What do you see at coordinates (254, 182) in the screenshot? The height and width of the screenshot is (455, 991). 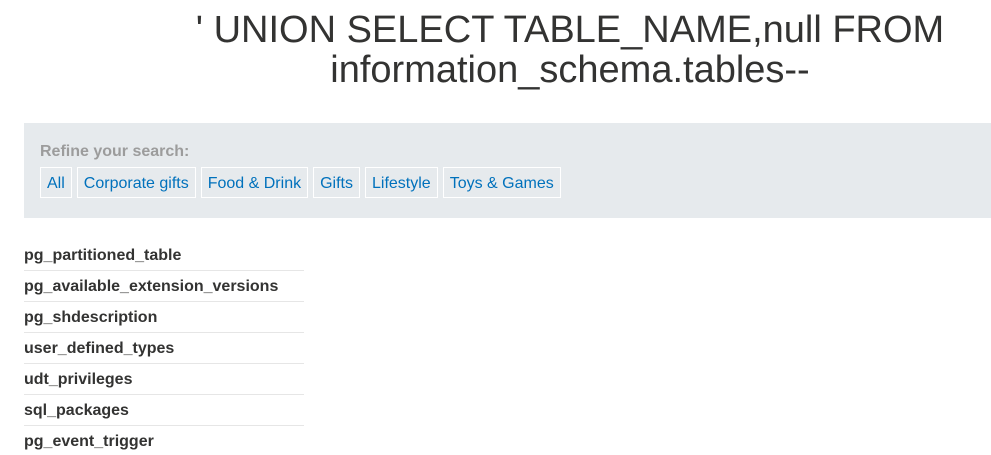 I see `filter-link-food-drink: Food & Drink` at bounding box center [254, 182].